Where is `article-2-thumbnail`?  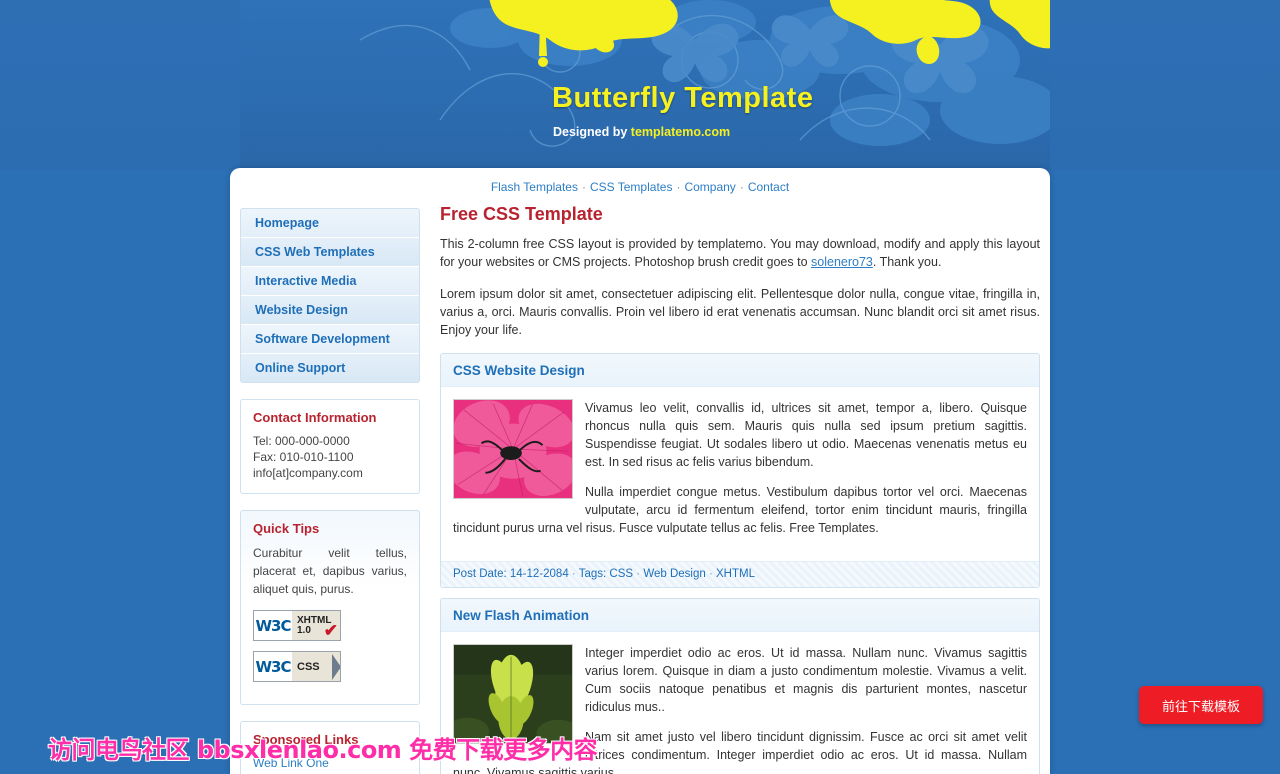 article-2-thumbnail is located at coordinates (513, 694).